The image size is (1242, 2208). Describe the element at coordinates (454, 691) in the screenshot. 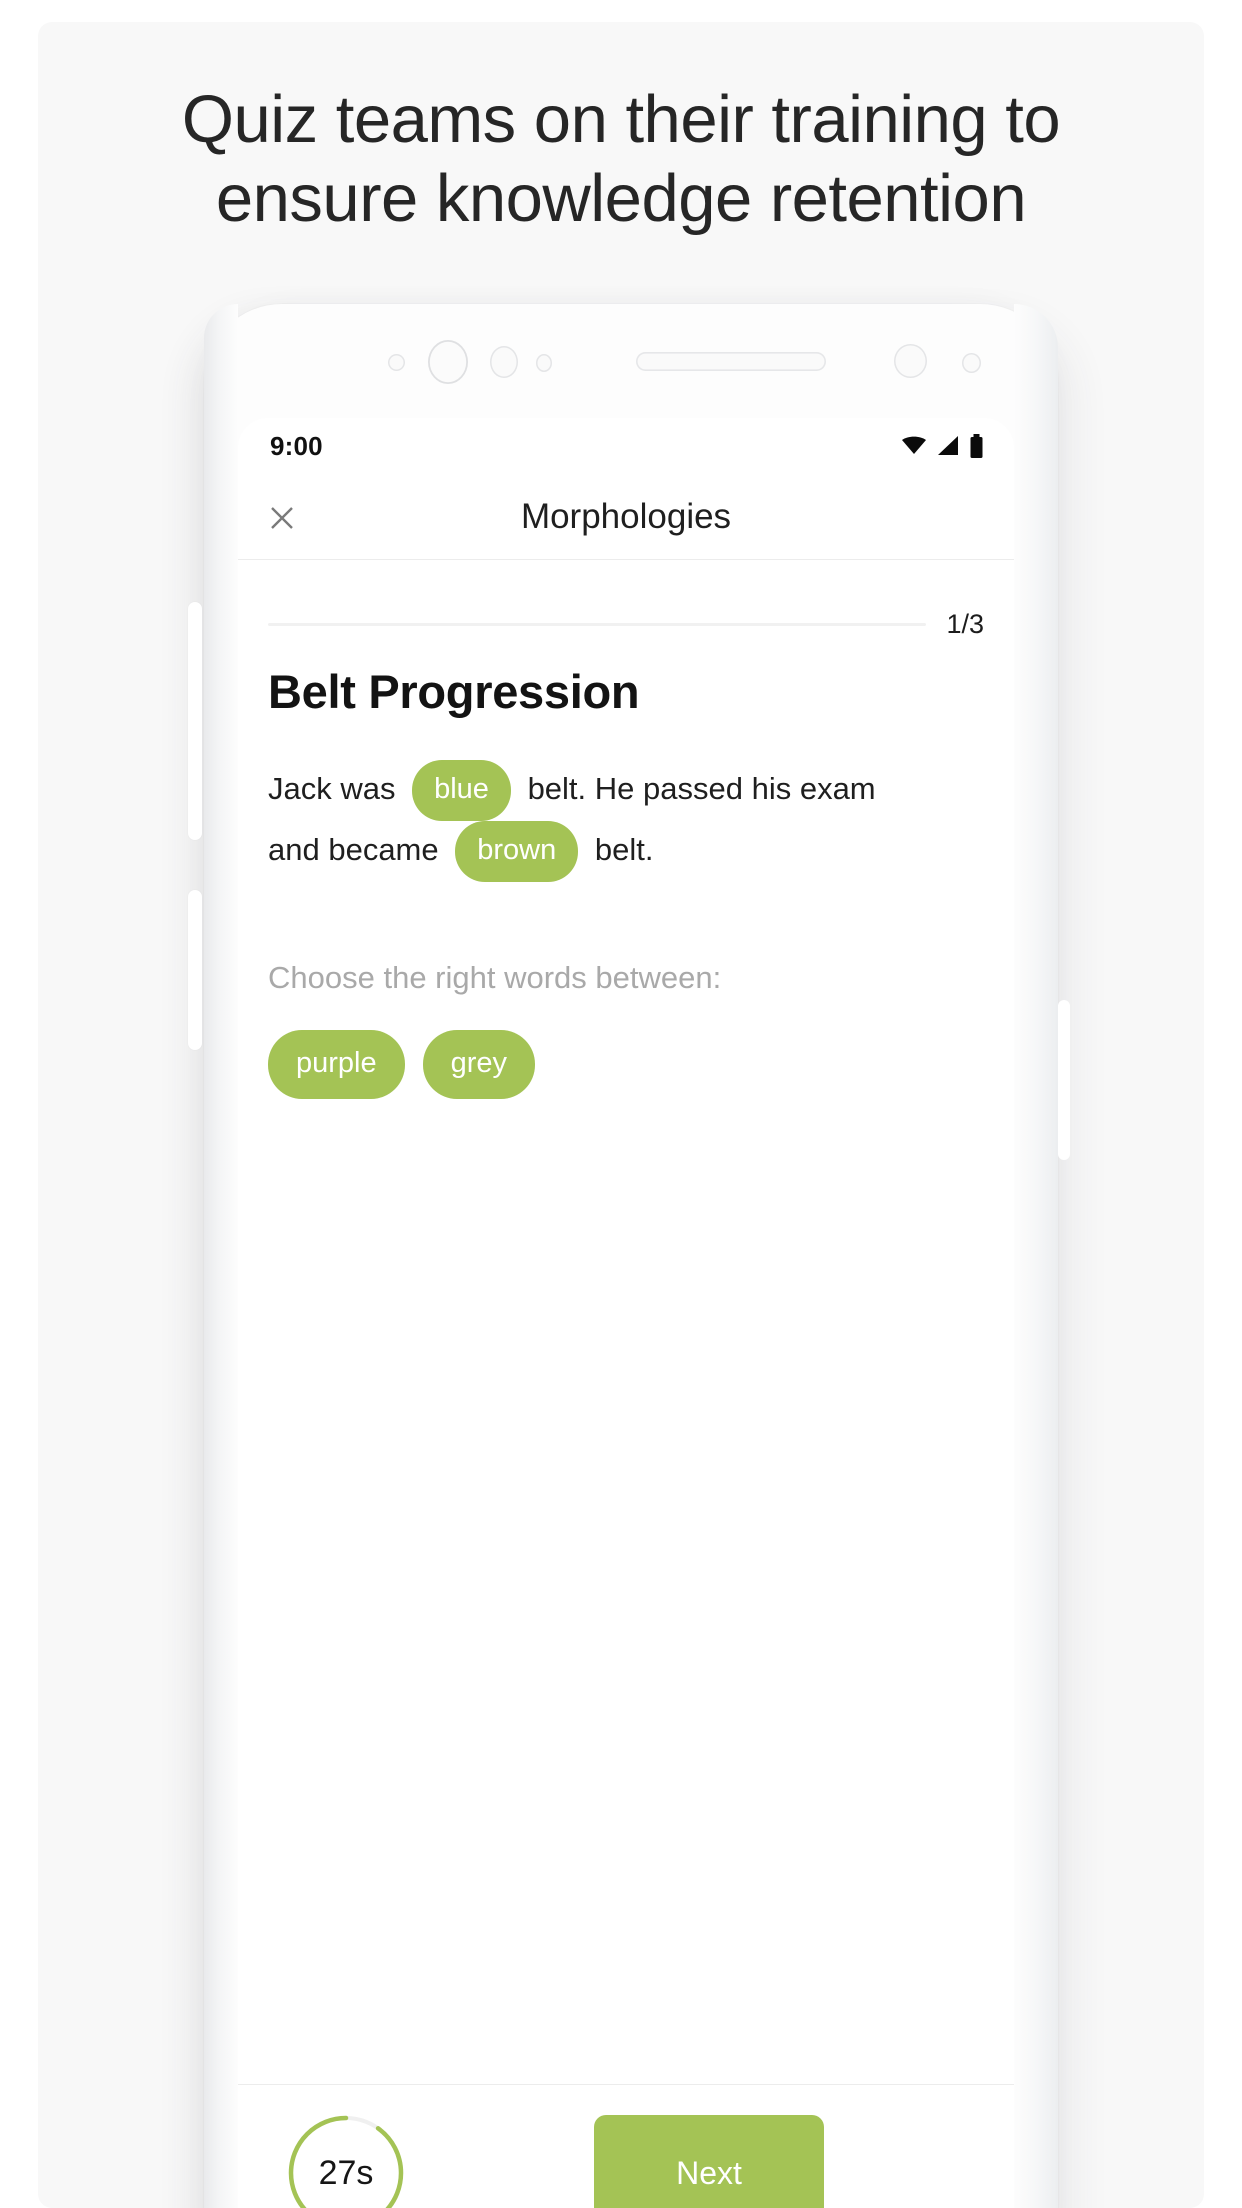

I see `question-title: Belt Progression` at that location.